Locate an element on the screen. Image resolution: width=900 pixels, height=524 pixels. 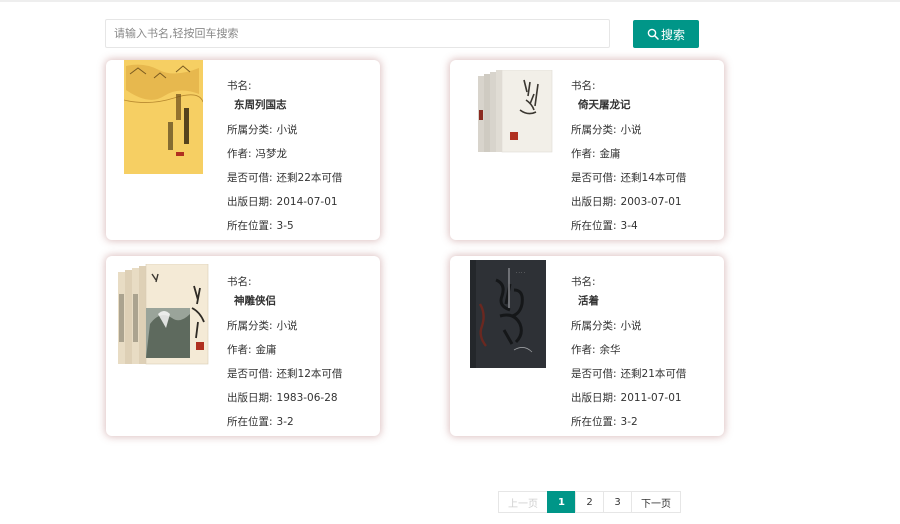
available-value: 还剩21本可借 is located at coordinates (653, 374).